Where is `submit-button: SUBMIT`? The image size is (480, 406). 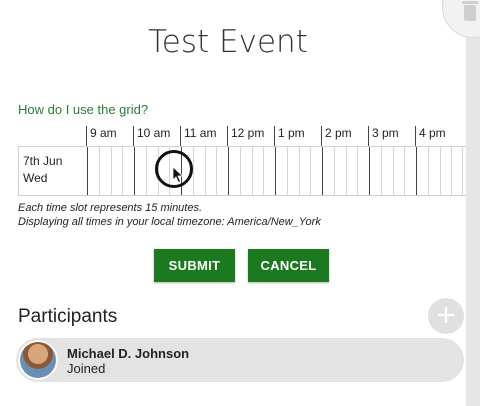
submit-button: SUBMIT is located at coordinates (194, 265).